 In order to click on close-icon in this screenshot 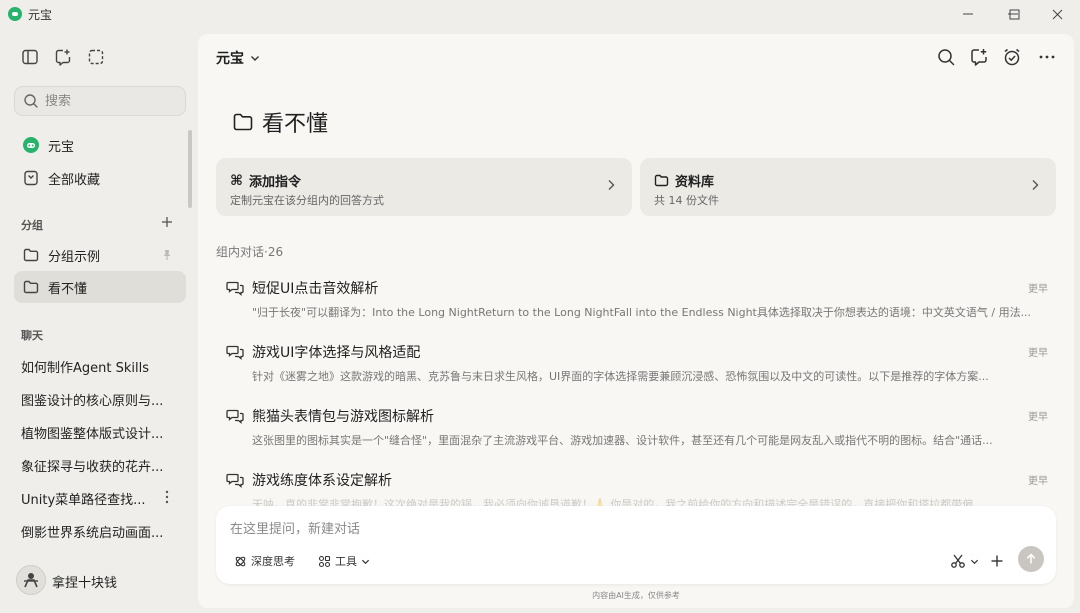, I will do `click(1057, 14)`.